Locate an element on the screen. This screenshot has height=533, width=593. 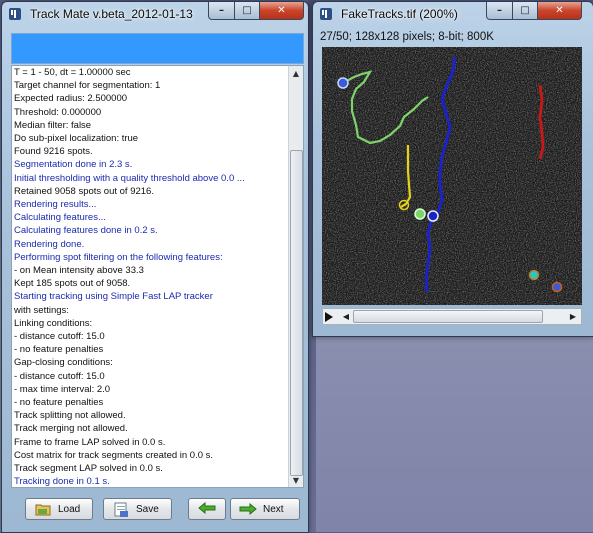
log-line: Do sub-pixel localization: true is located at coordinates (76, 139).